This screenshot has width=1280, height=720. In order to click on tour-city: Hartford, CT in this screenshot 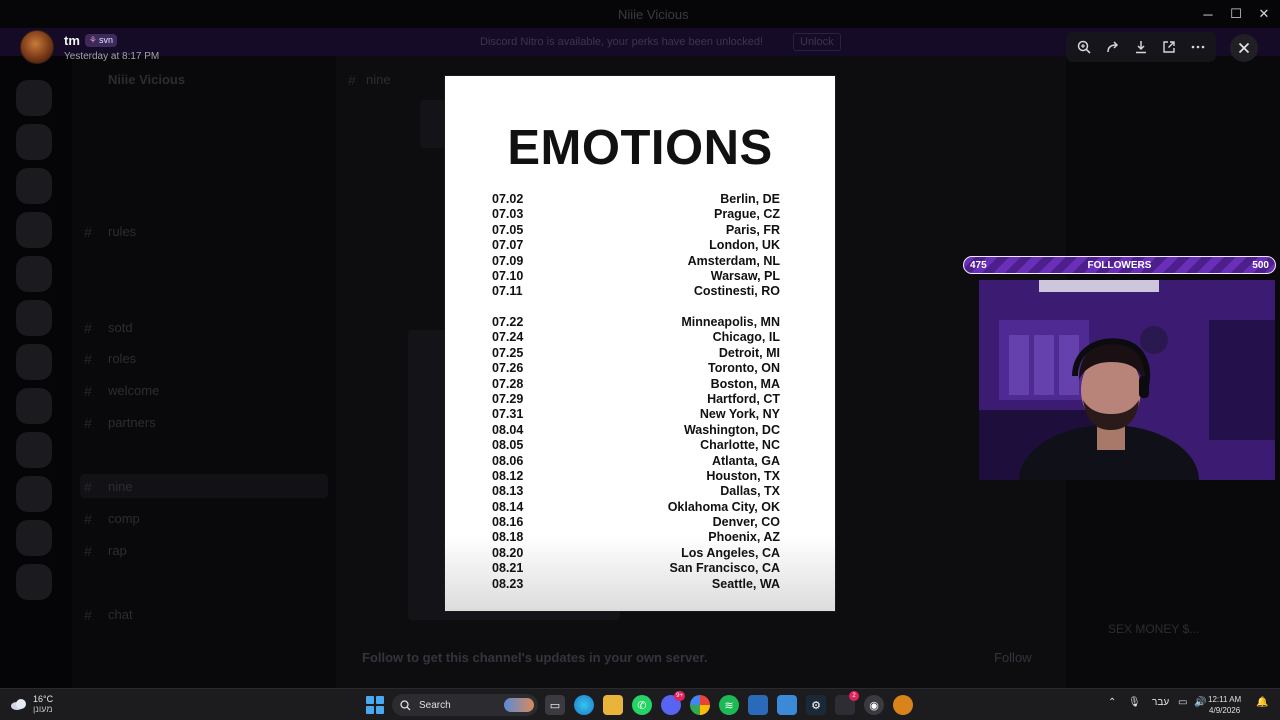, I will do `click(743, 398)`.